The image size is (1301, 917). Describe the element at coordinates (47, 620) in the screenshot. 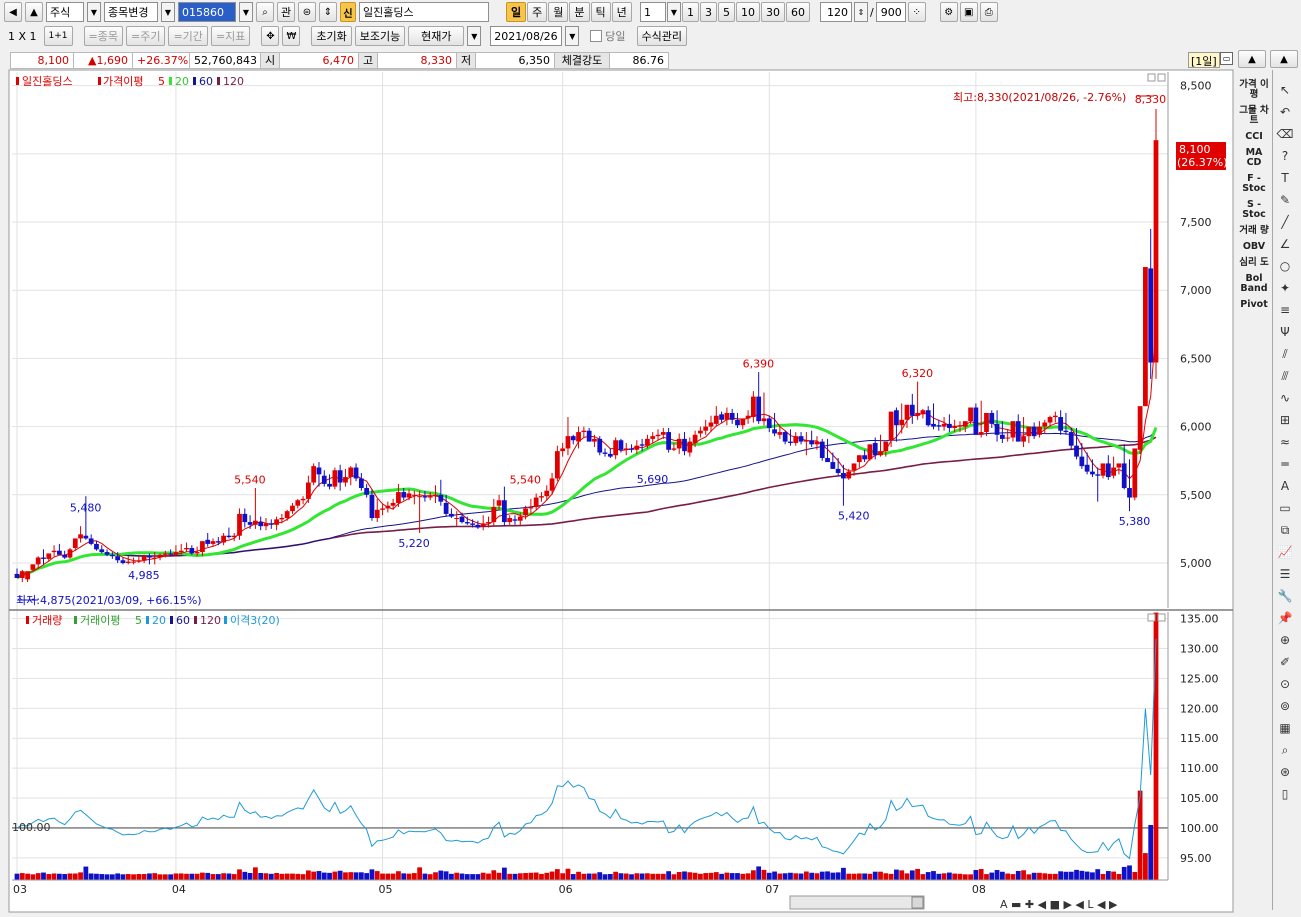

I see `legend-volume: 거래량` at that location.